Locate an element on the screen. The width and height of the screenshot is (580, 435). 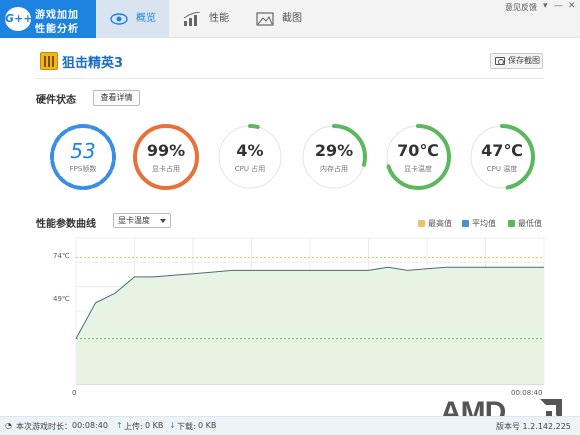
clock-icon: ◔ is located at coordinates (8, 425).